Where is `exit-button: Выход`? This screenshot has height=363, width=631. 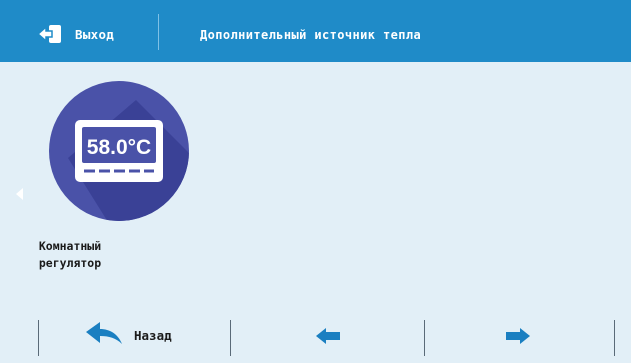 exit-button: Выход is located at coordinates (80, 31).